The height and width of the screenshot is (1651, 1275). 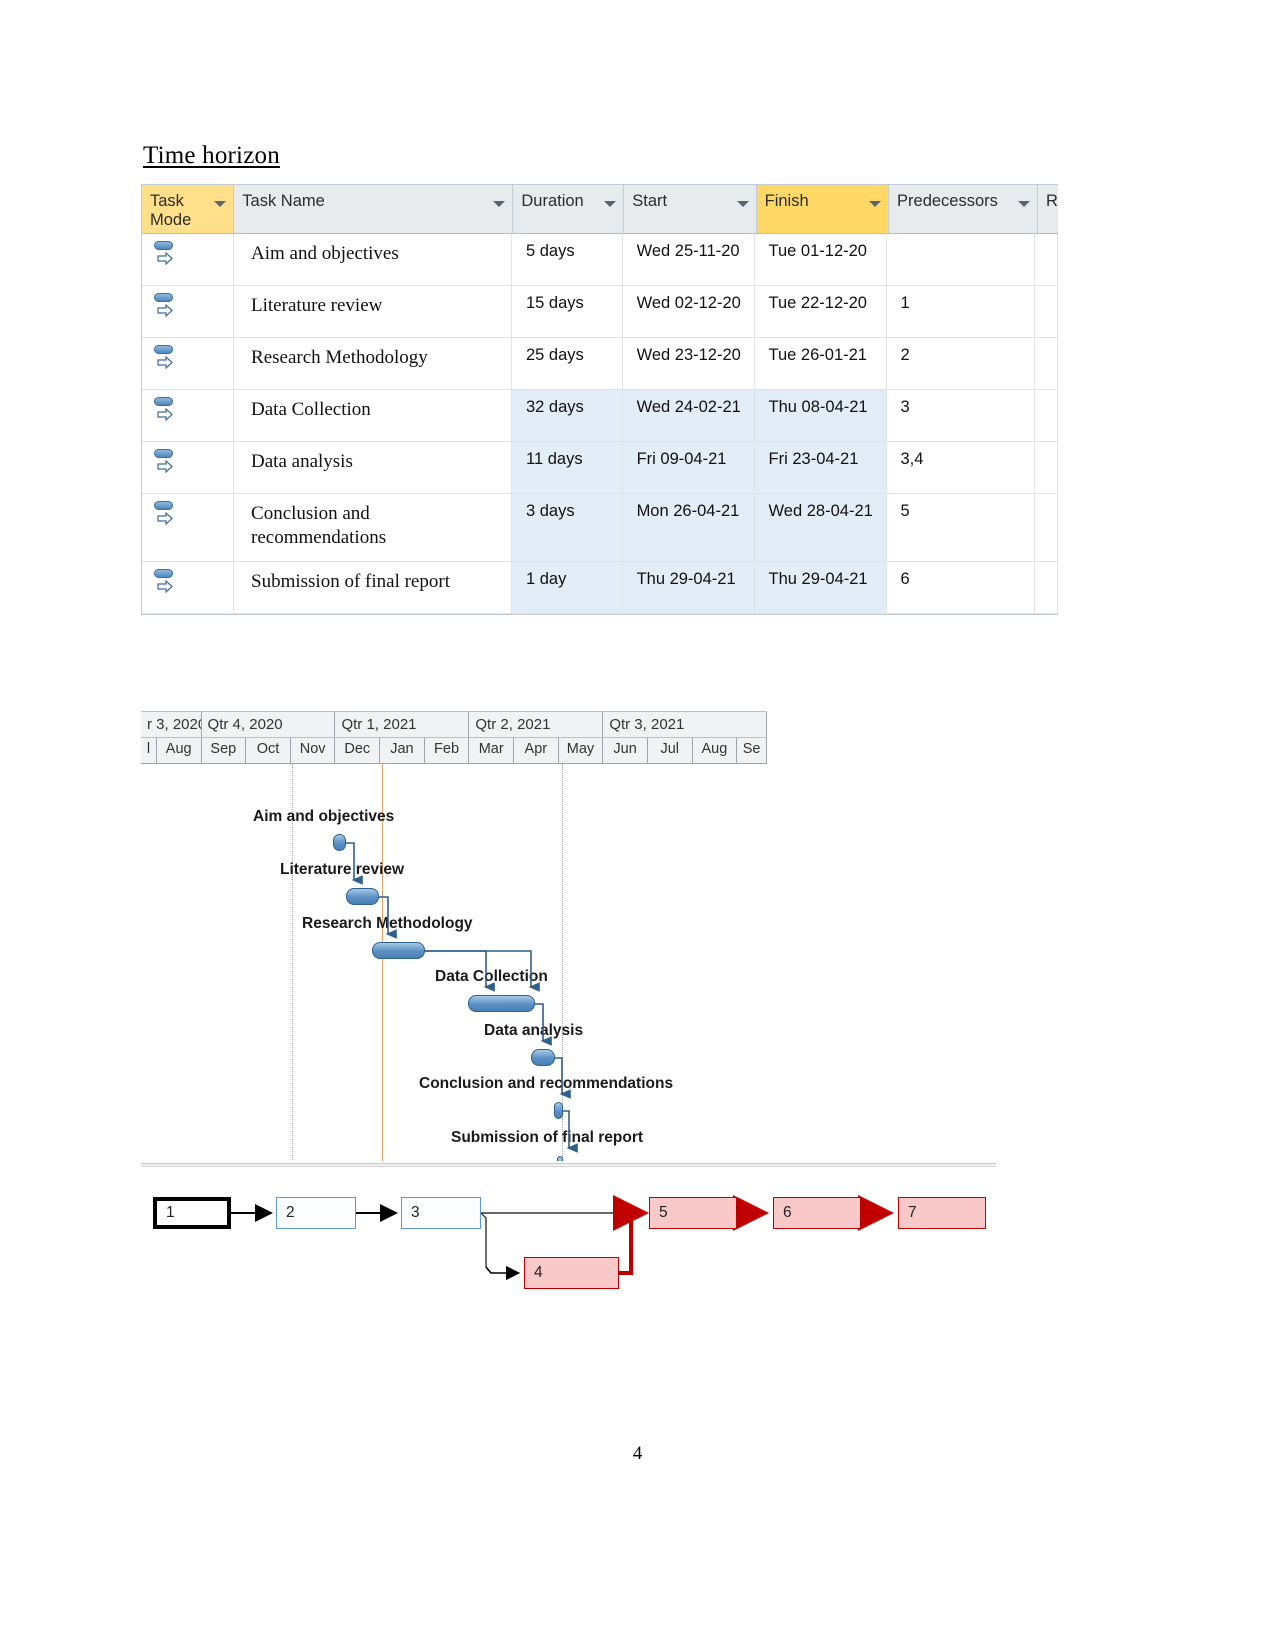 I want to click on cell-task-name: Submission of final report, so click(x=373, y=587).